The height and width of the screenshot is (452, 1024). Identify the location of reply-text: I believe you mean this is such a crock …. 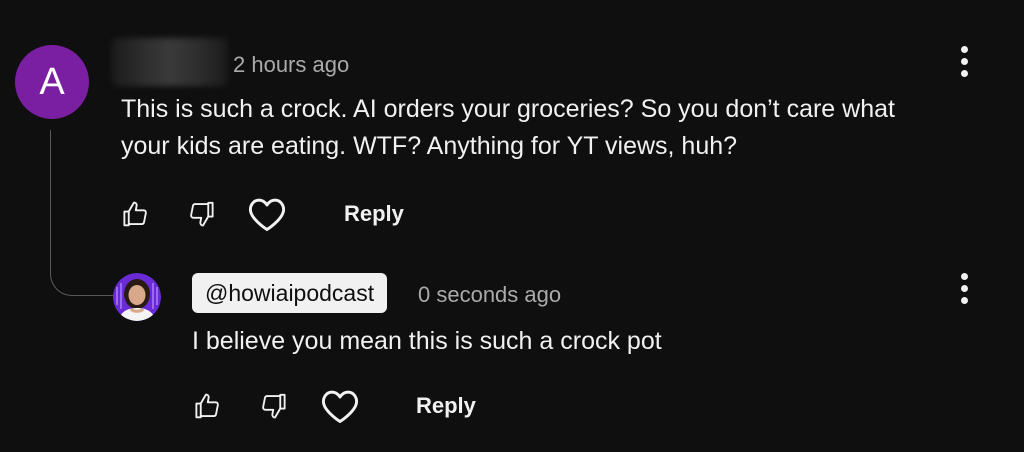
(427, 341).